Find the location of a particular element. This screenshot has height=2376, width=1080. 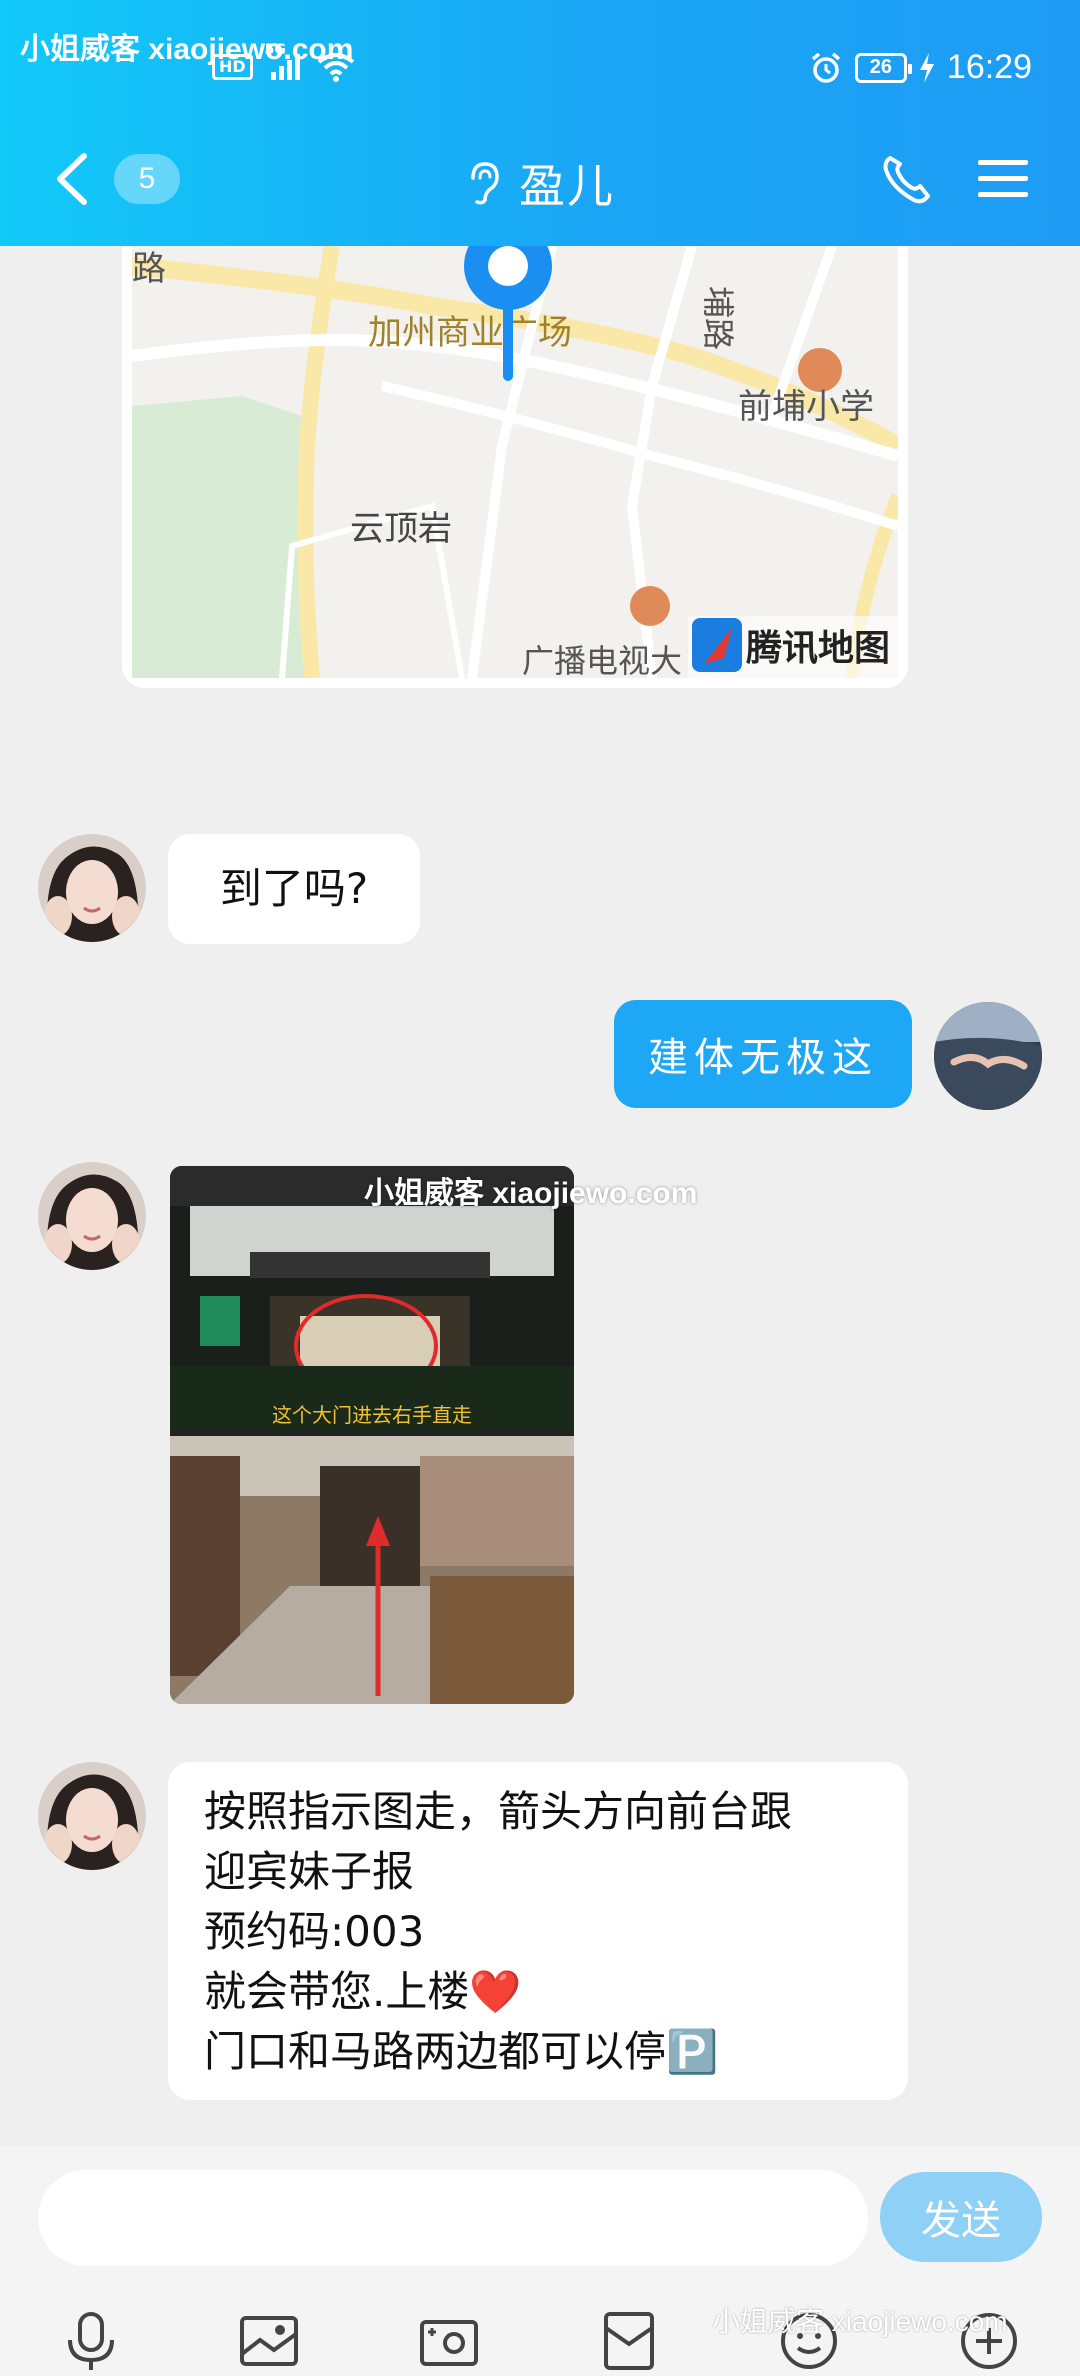

map-label-plaza: 加州商业广场 is located at coordinates (470, 333).